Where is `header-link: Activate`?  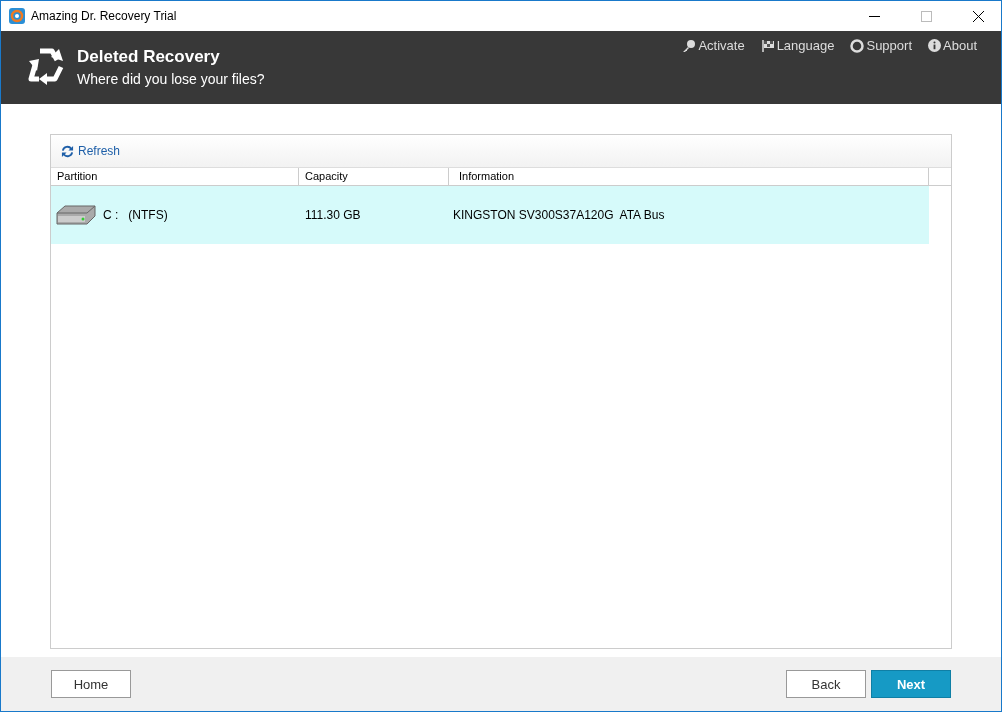
header-link: Activate is located at coordinates (713, 45).